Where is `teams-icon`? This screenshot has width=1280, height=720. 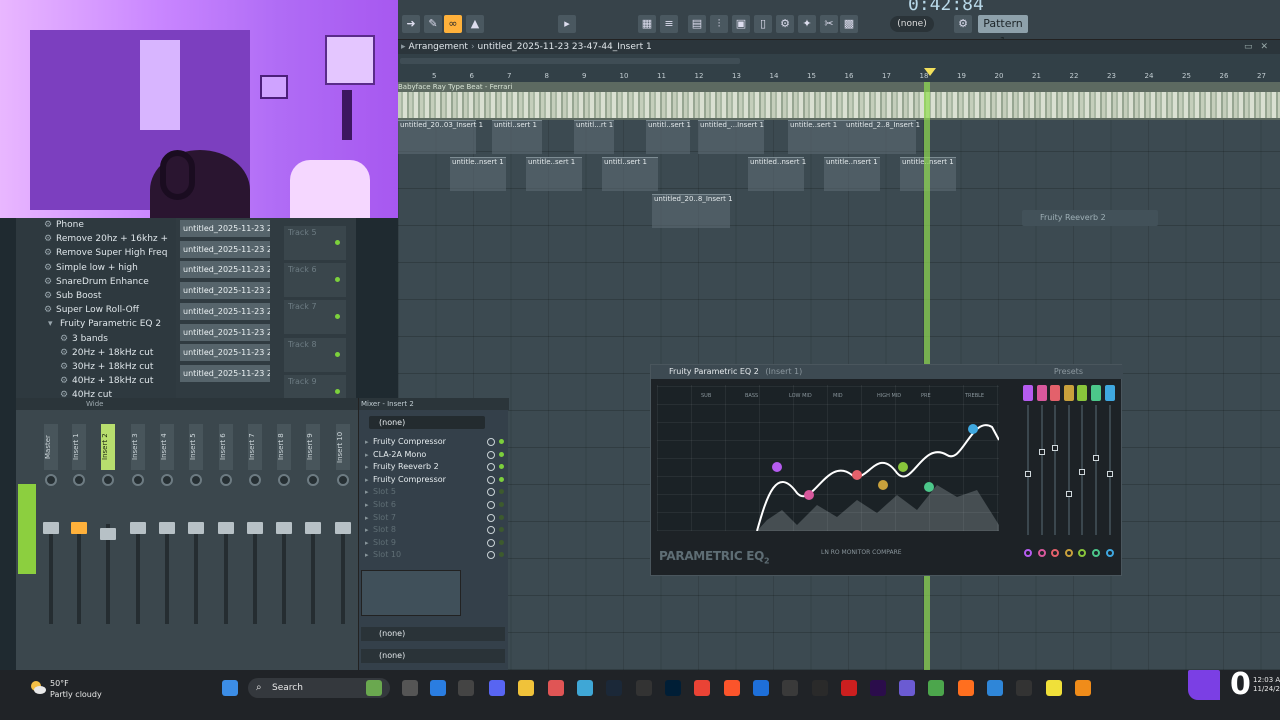 teams-icon is located at coordinates (907, 688).